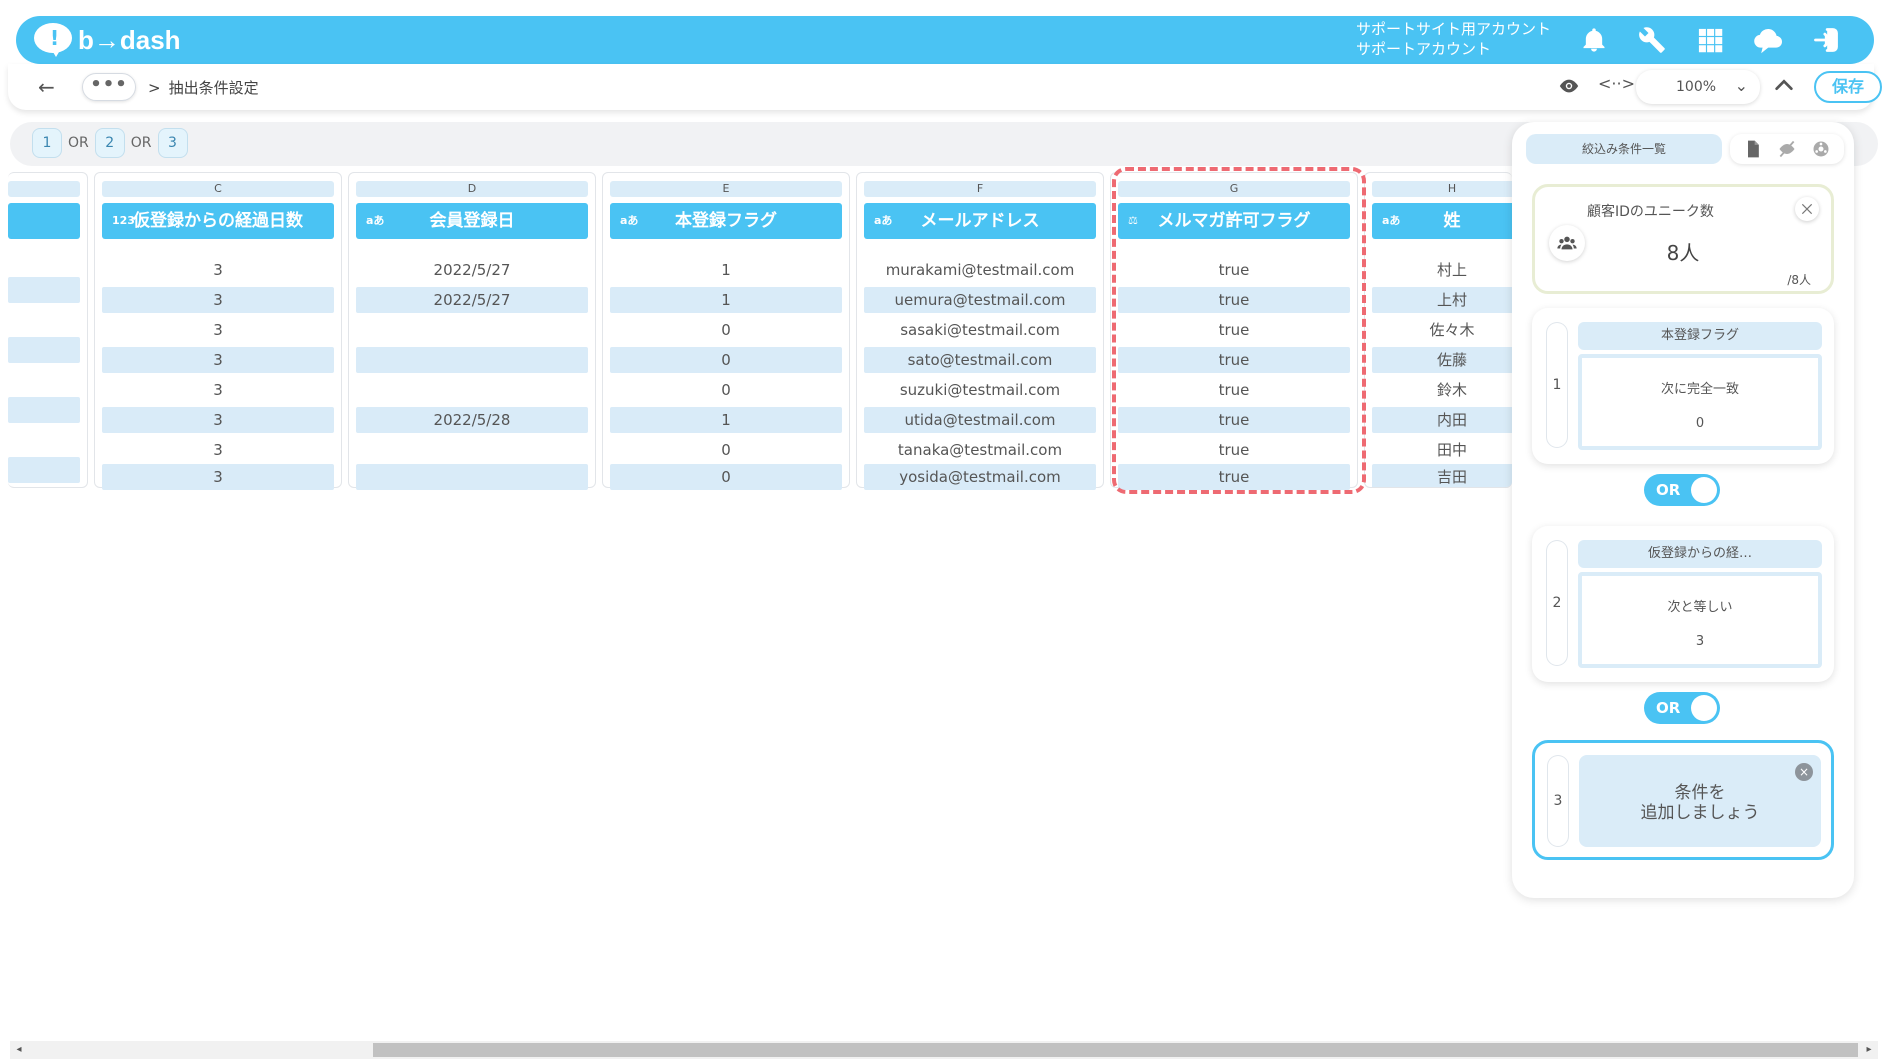 This screenshot has height=1063, width=1890. Describe the element at coordinates (1442, 221) in the screenshot. I see `column-header: aあ 姓` at that location.